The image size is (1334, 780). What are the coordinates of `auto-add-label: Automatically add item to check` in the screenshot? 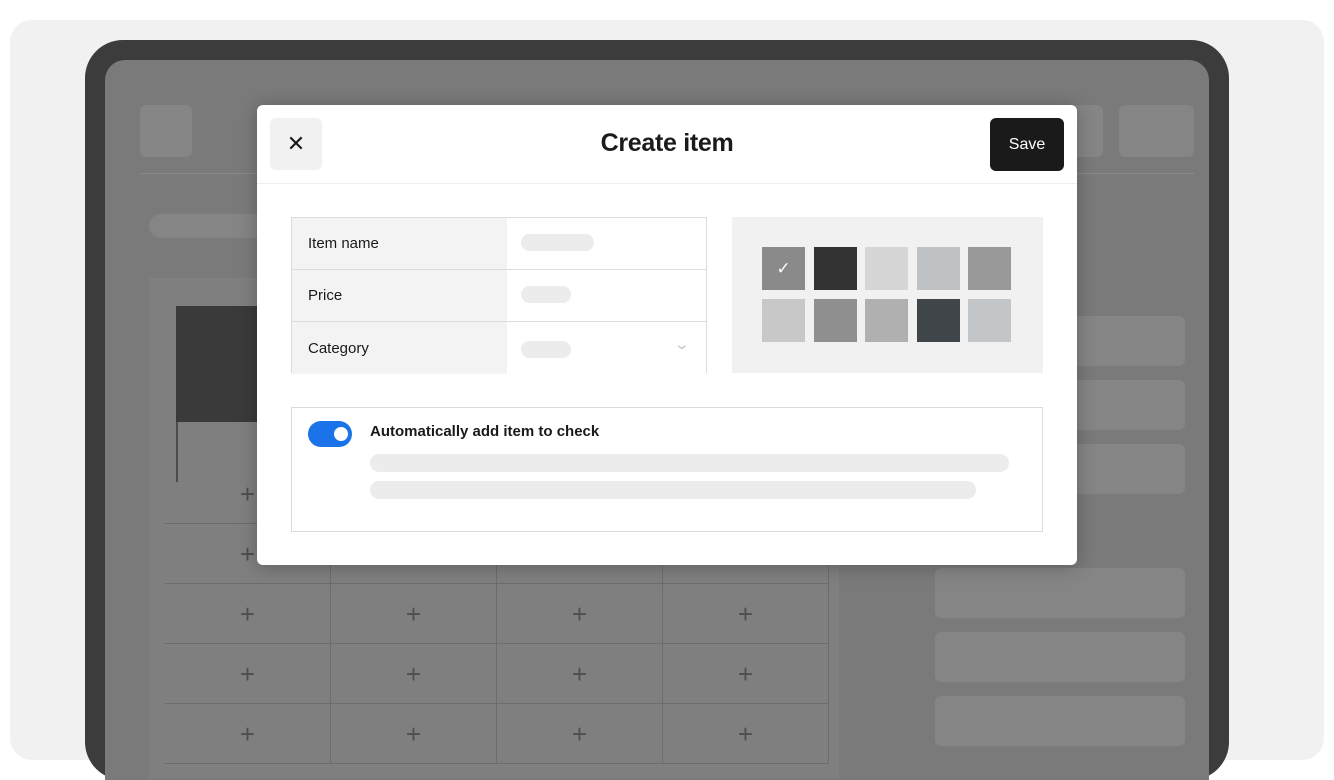 It's located at (485, 431).